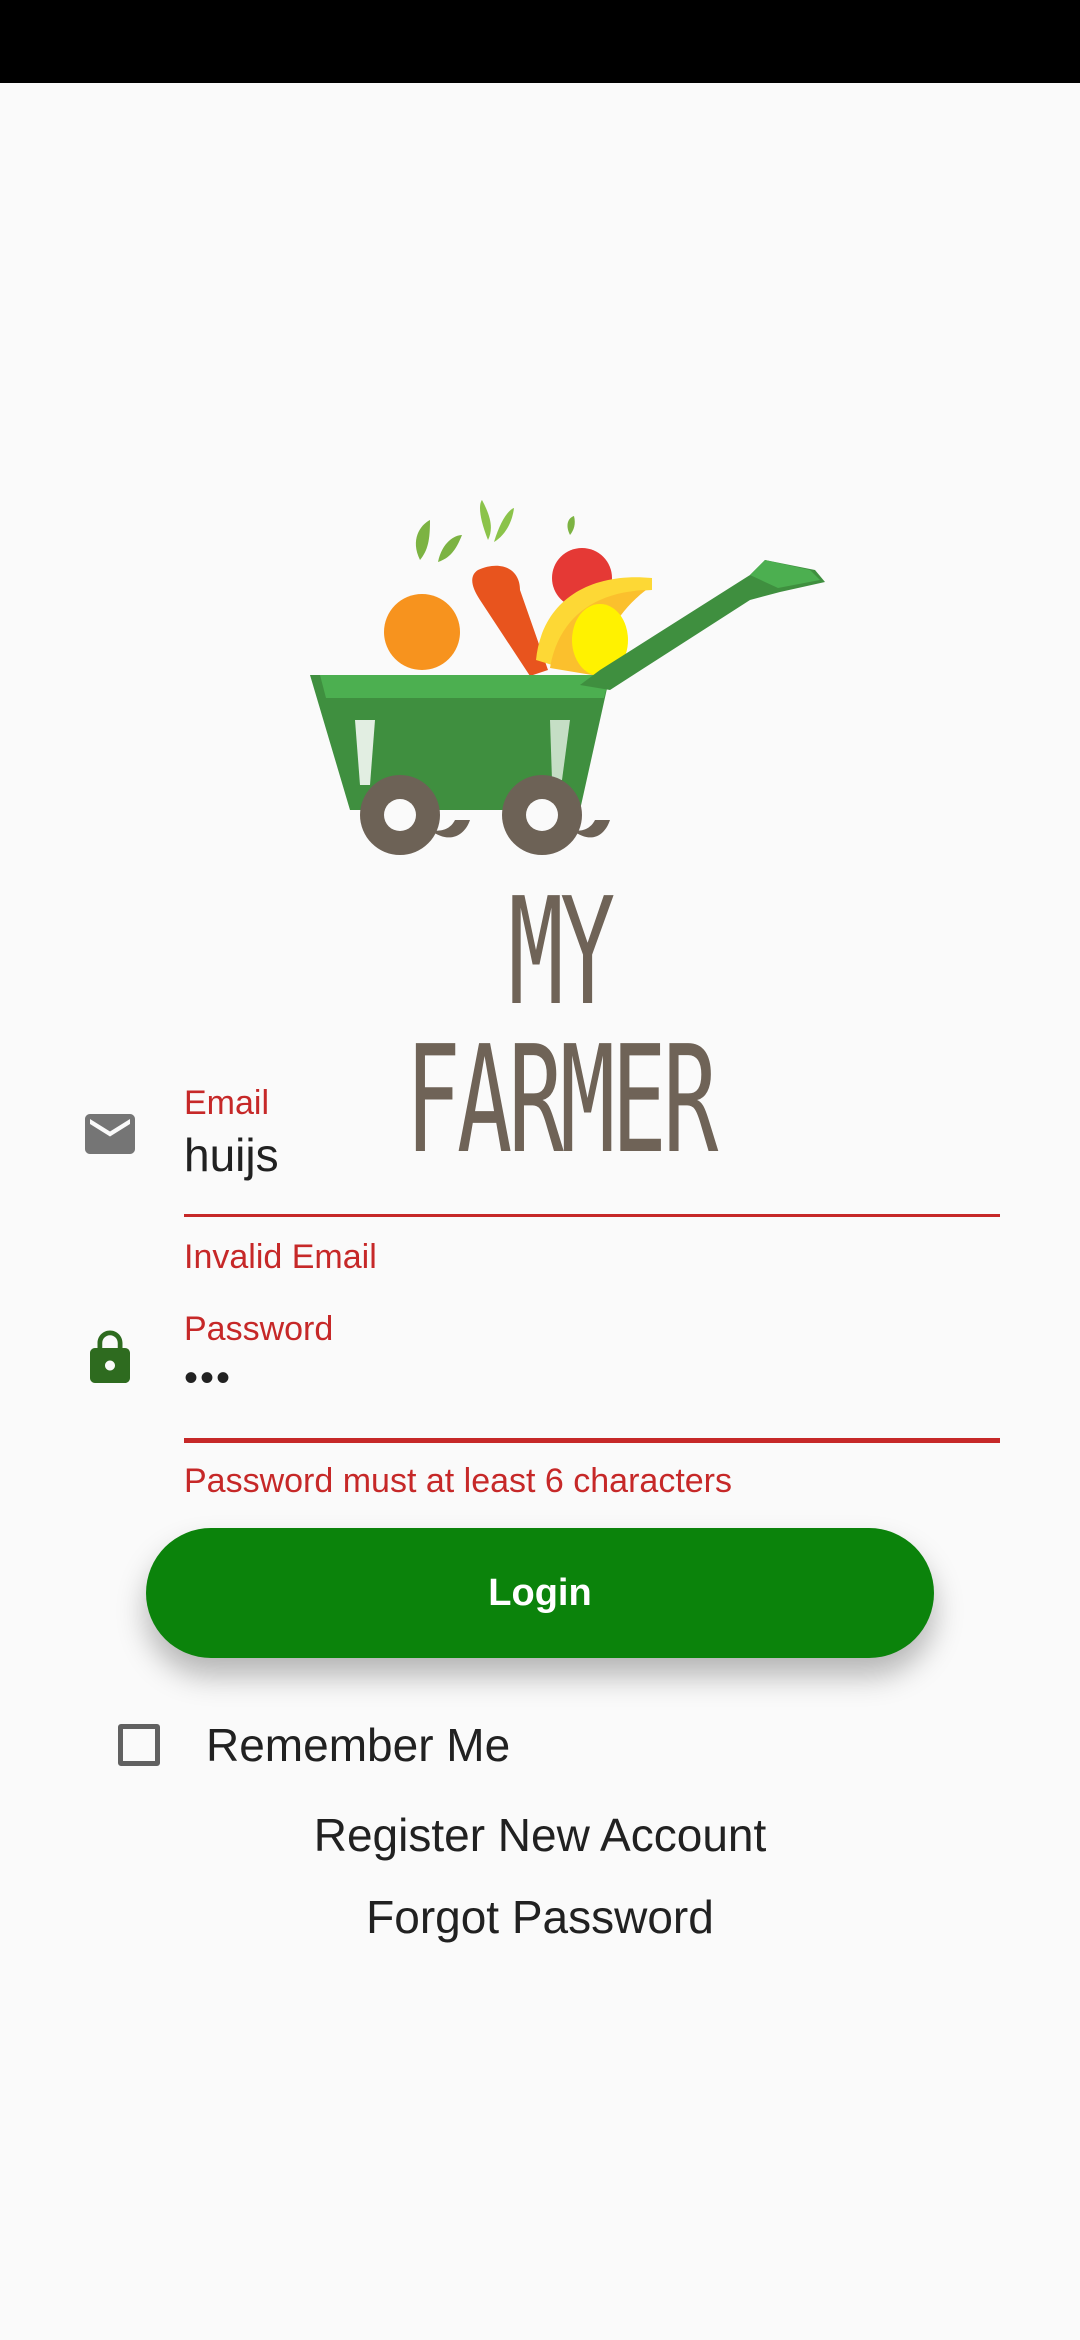 This screenshot has width=1080, height=2340. What do you see at coordinates (280, 1257) in the screenshot?
I see `email-error: Invalid Email` at bounding box center [280, 1257].